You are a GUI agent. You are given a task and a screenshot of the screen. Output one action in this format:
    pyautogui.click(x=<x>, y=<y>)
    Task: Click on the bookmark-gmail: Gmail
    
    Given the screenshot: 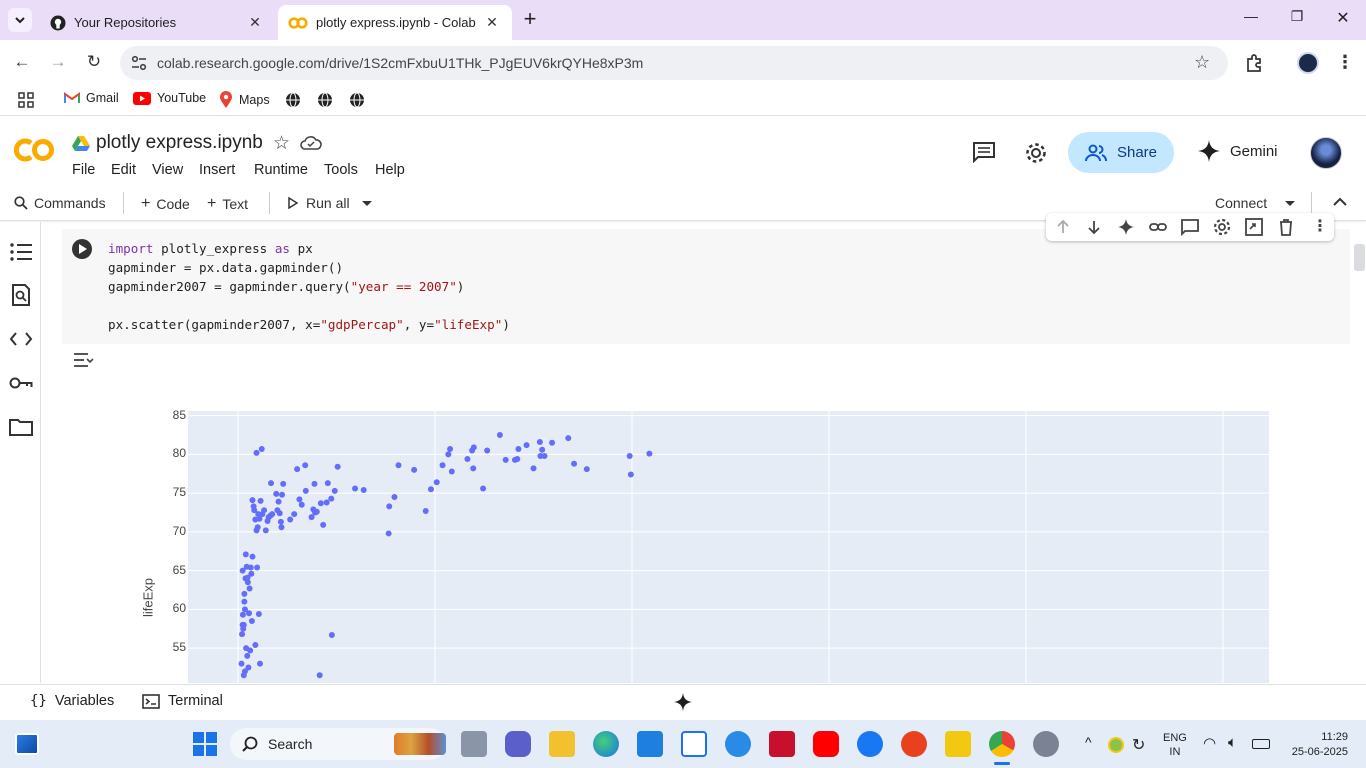 What is the action you would take?
    pyautogui.click(x=91, y=98)
    